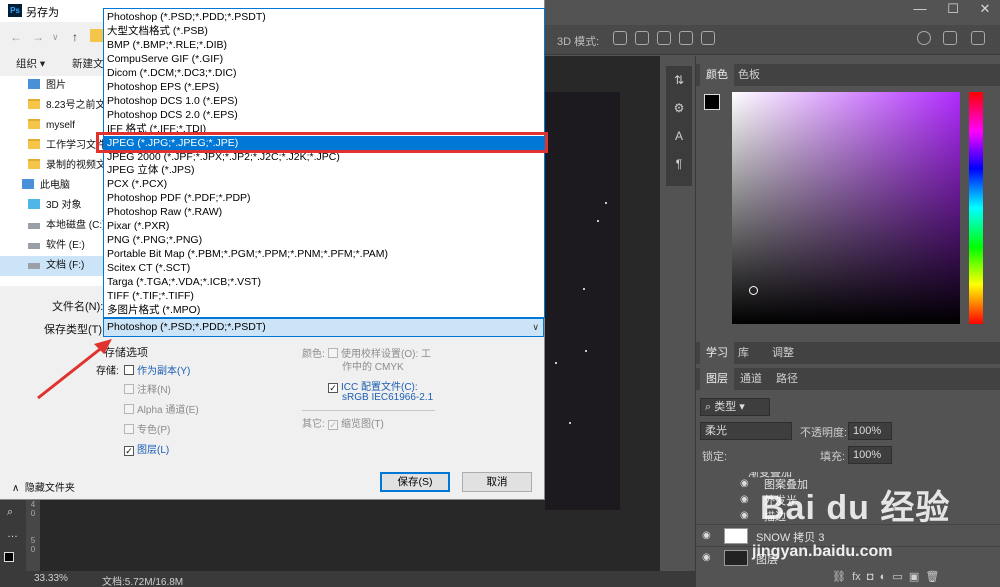 This screenshot has width=1000, height=587. I want to click on format-option: Targa (*.TGA;*.VDA;*.ICB;*.VST), so click(324, 282).